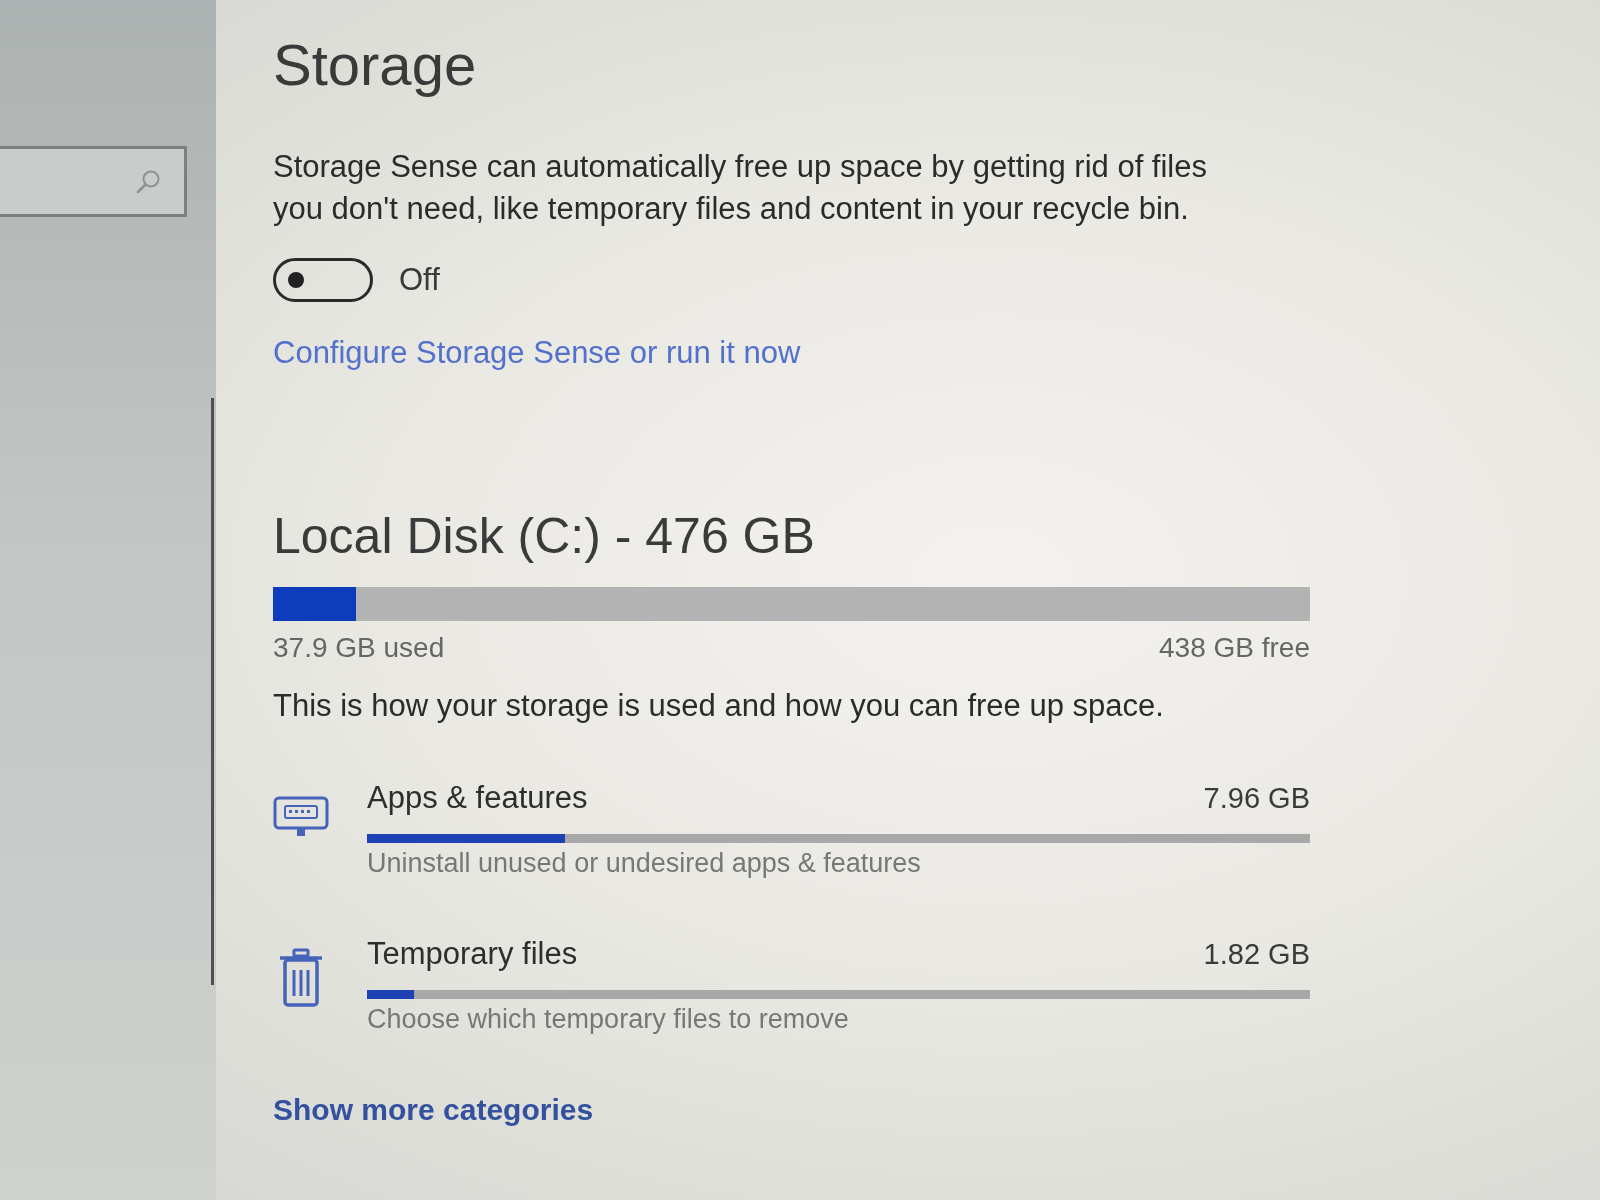  What do you see at coordinates (1256, 954) in the screenshot?
I see `category-size: 1.82 GB` at bounding box center [1256, 954].